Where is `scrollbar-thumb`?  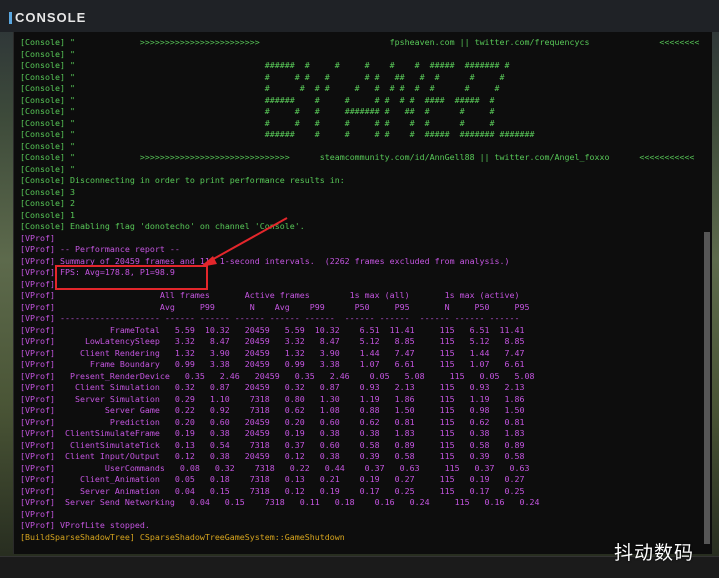 scrollbar-thumb is located at coordinates (707, 388).